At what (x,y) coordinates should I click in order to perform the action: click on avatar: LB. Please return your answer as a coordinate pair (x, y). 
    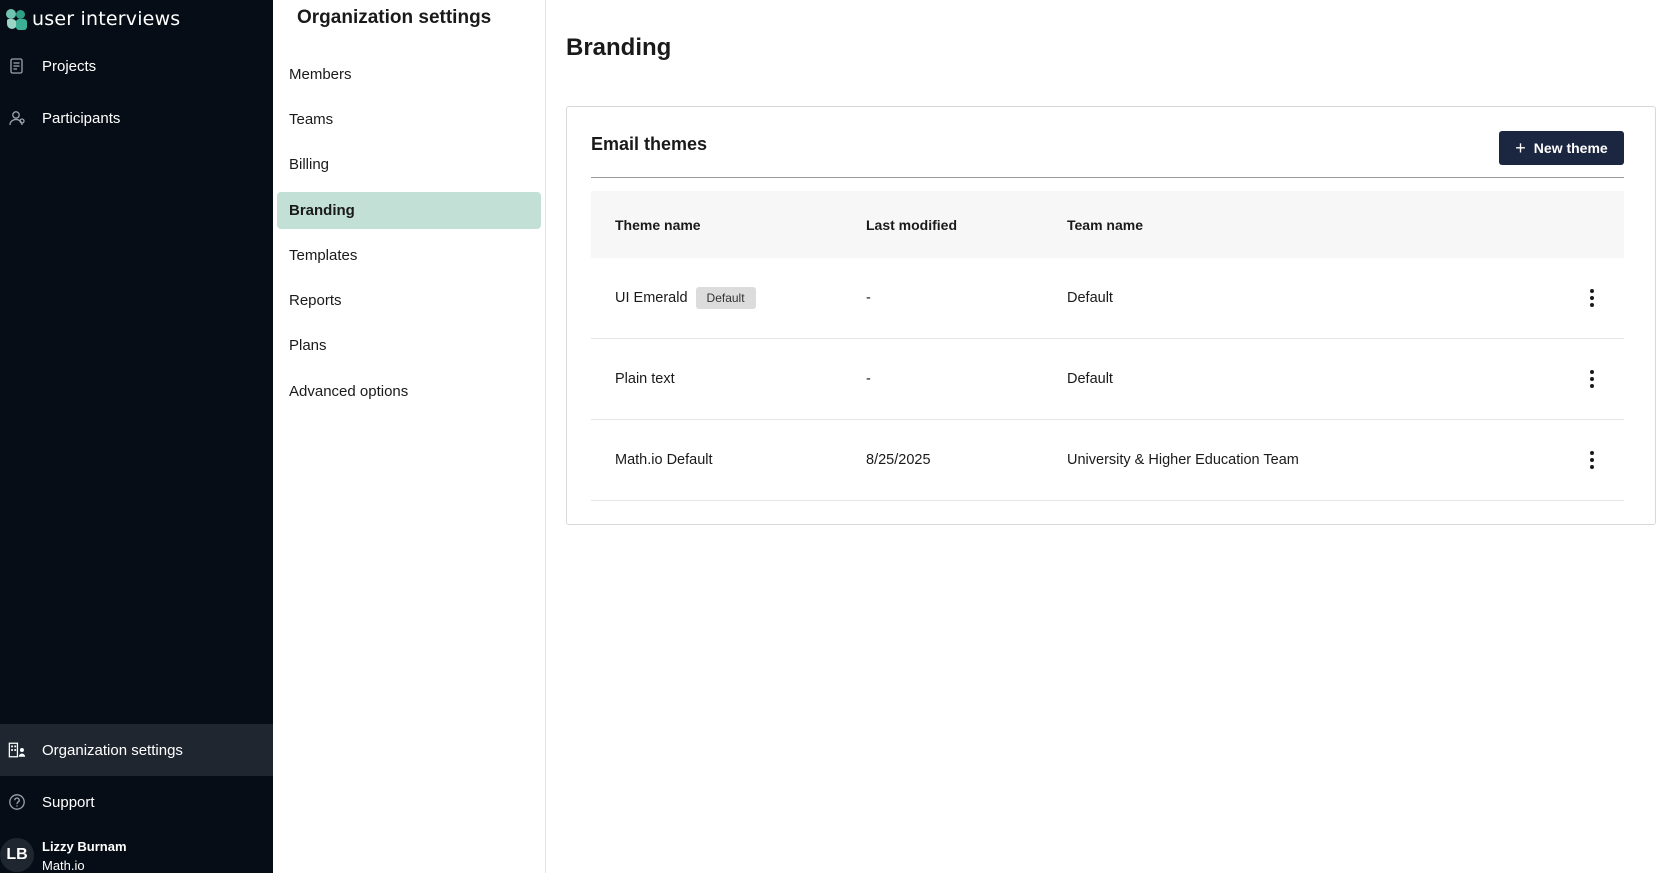
    Looking at the image, I should click on (17, 855).